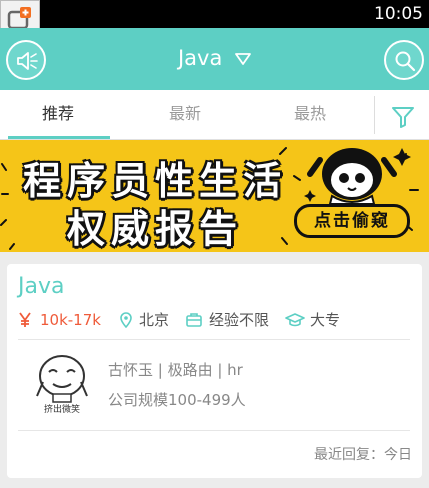 This screenshot has height=488, width=429. I want to click on card-divider-top, so click(214, 339).